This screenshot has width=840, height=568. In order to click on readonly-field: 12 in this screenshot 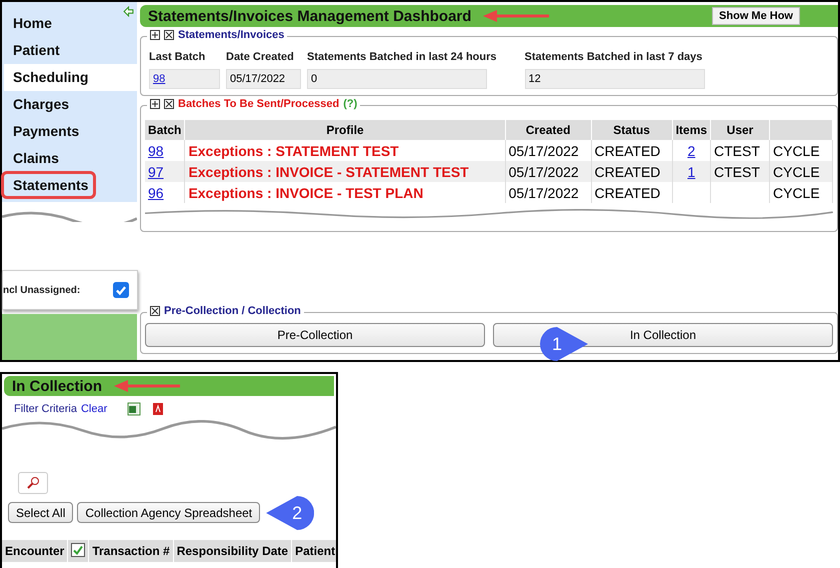, I will do `click(614, 79)`.